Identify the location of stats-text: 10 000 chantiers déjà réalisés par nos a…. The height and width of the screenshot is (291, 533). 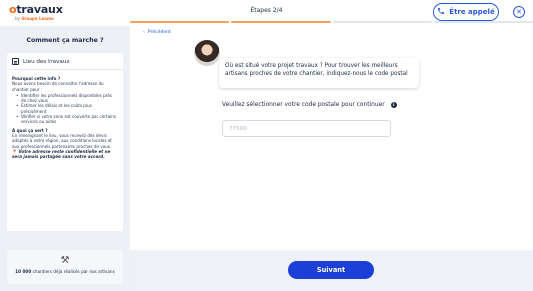
(65, 271).